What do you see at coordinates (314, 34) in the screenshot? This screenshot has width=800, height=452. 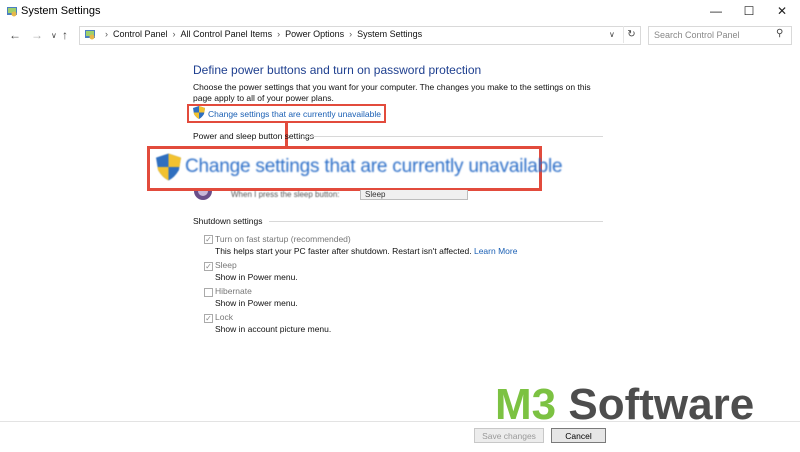 I see `breadcrumb-item: Power Options` at bounding box center [314, 34].